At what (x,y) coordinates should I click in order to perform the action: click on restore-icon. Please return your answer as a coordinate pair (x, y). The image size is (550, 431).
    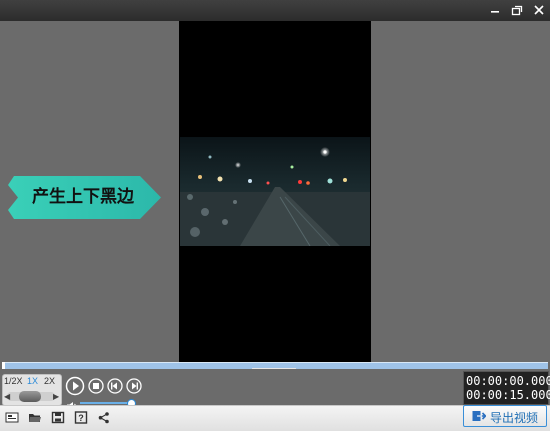
    Looking at the image, I should click on (517, 10).